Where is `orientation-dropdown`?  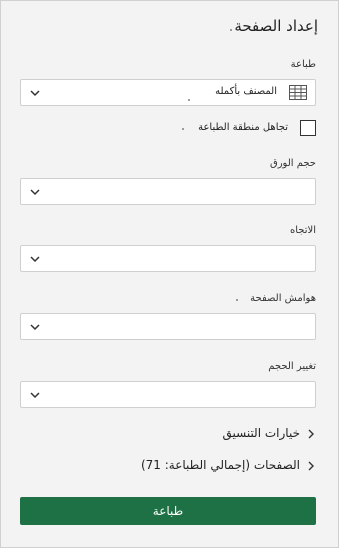
orientation-dropdown is located at coordinates (168, 258).